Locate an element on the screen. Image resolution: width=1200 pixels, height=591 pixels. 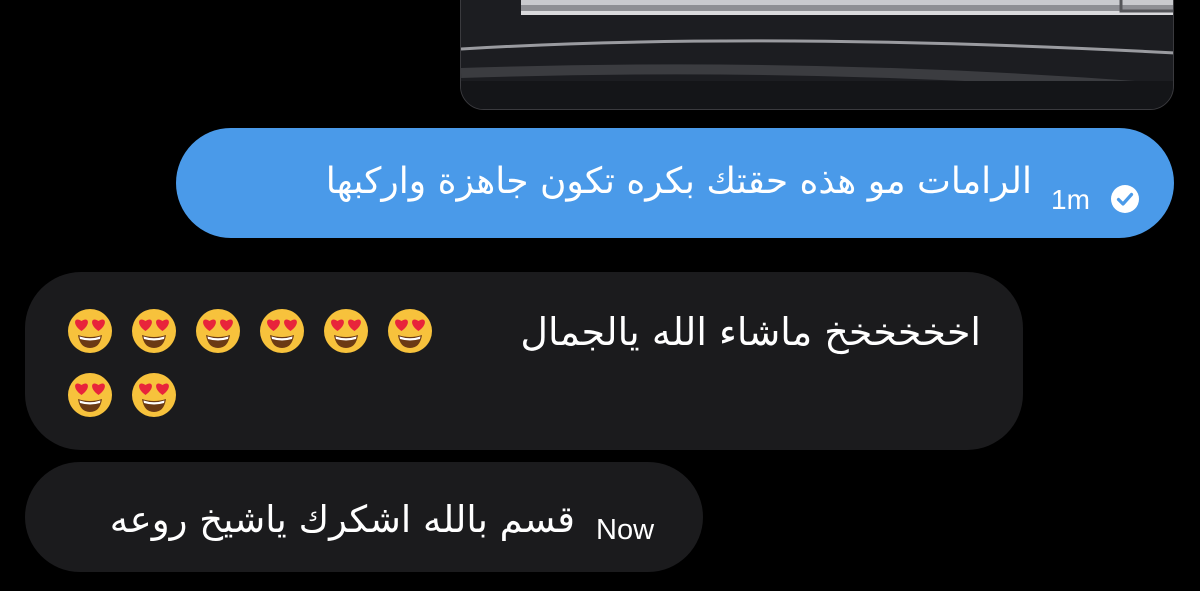
message-timestamp: 1m is located at coordinates (1070, 199).